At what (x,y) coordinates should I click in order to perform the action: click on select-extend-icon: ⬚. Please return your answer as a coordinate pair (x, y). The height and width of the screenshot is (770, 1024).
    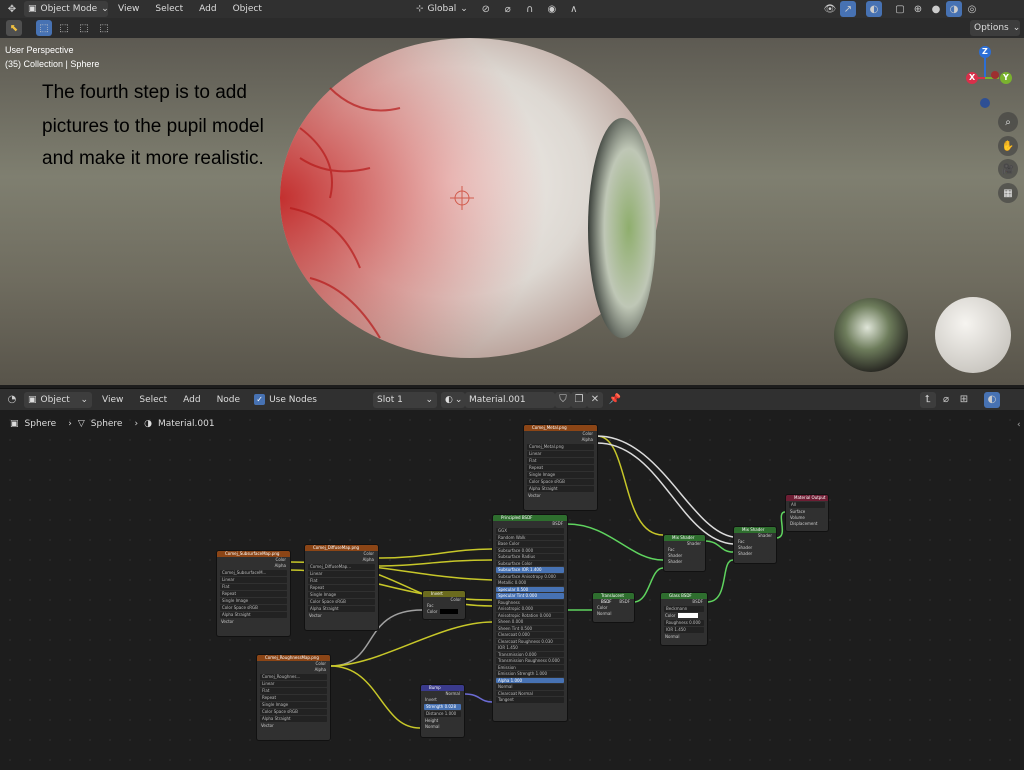
    Looking at the image, I should click on (64, 28).